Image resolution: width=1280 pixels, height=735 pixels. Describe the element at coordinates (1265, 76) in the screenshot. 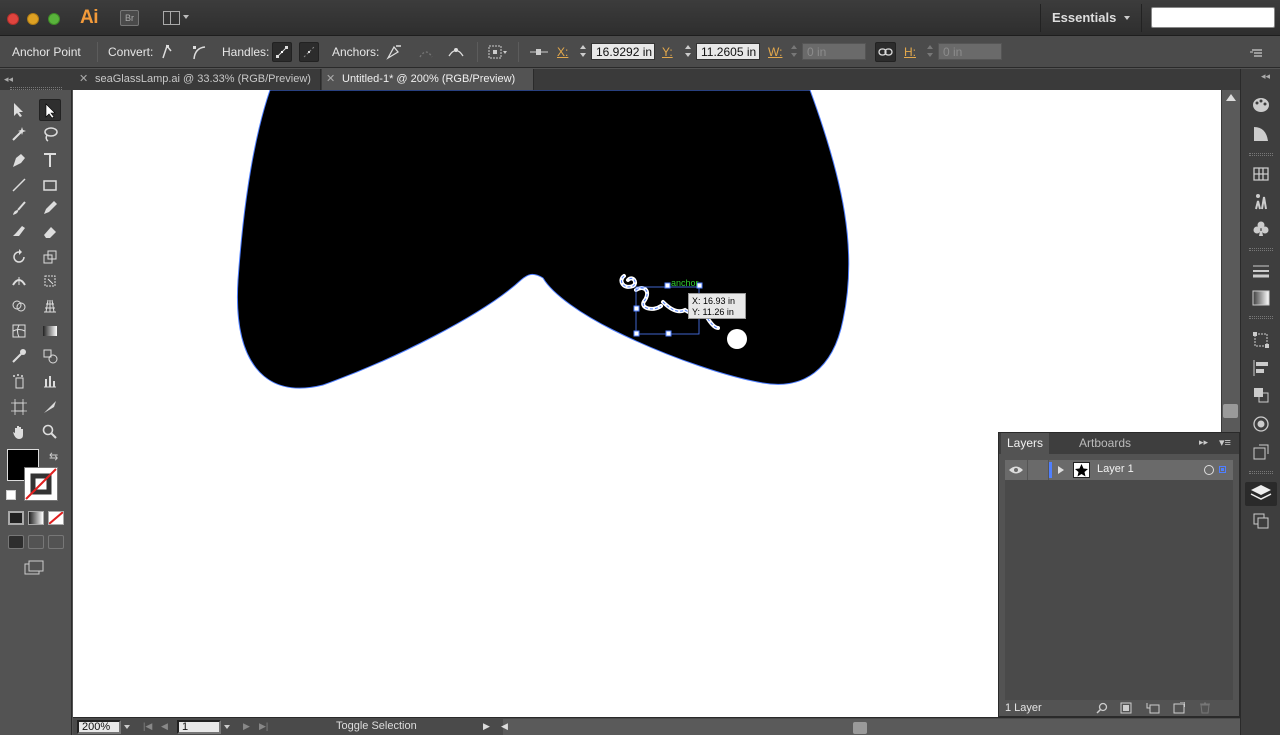

I see `expand-panels-icon: ◂◂` at that location.